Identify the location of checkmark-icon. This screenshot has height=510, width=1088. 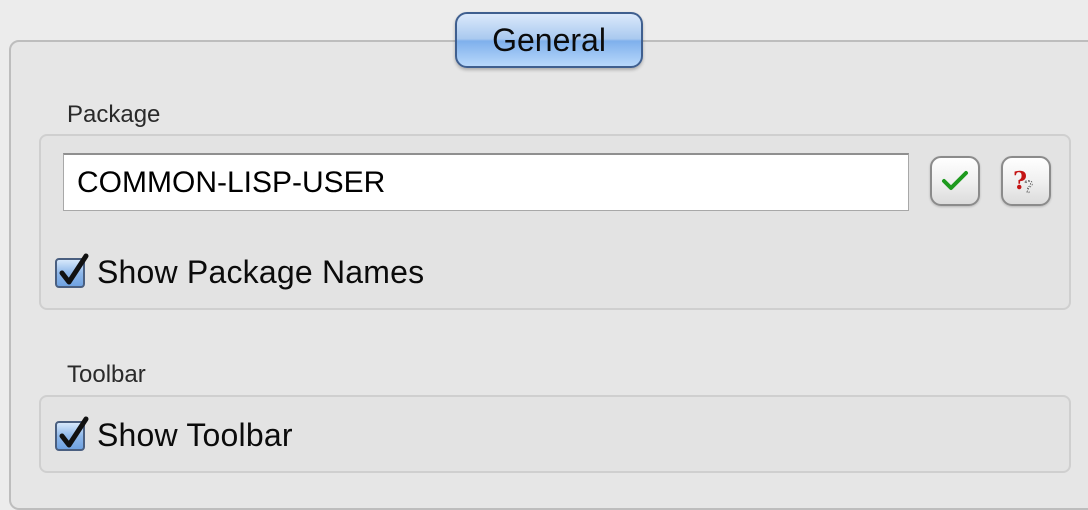
(955, 180).